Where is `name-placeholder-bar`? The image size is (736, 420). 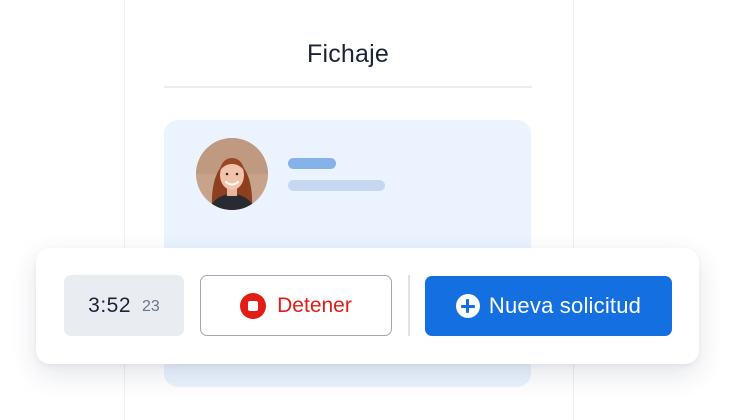 name-placeholder-bar is located at coordinates (312, 163).